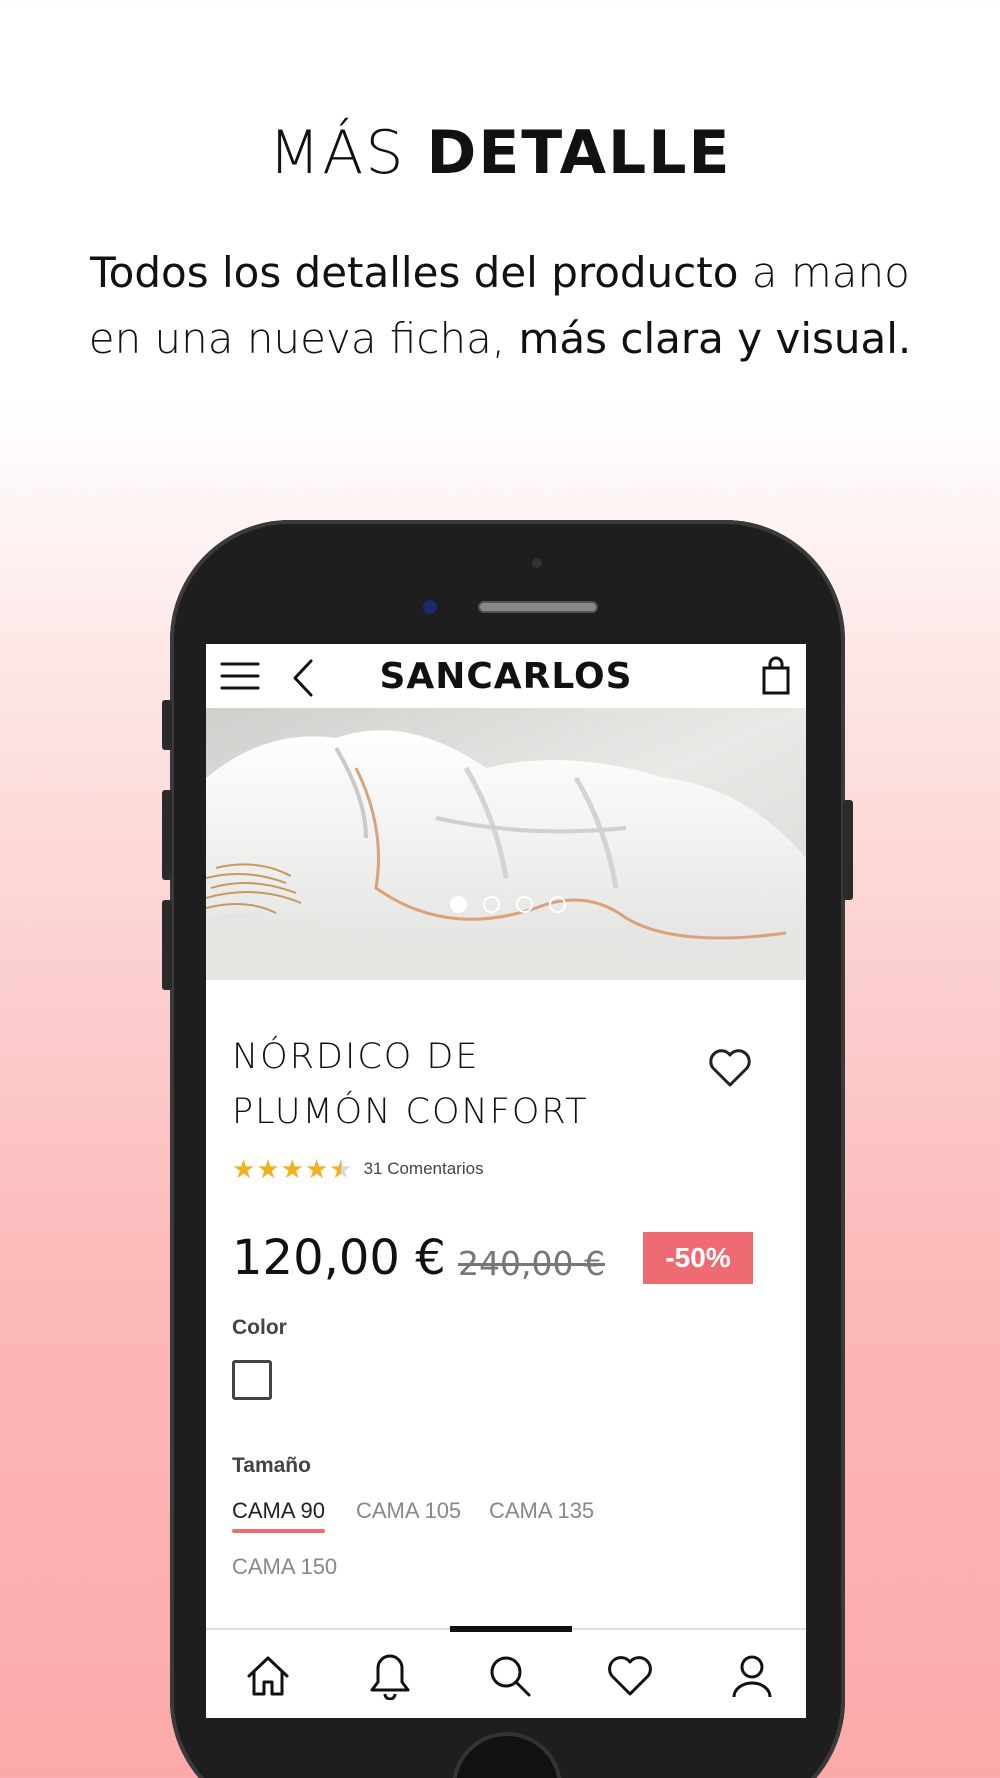 The image size is (1000, 1778). I want to click on favorite-heart-icon, so click(730, 1068).